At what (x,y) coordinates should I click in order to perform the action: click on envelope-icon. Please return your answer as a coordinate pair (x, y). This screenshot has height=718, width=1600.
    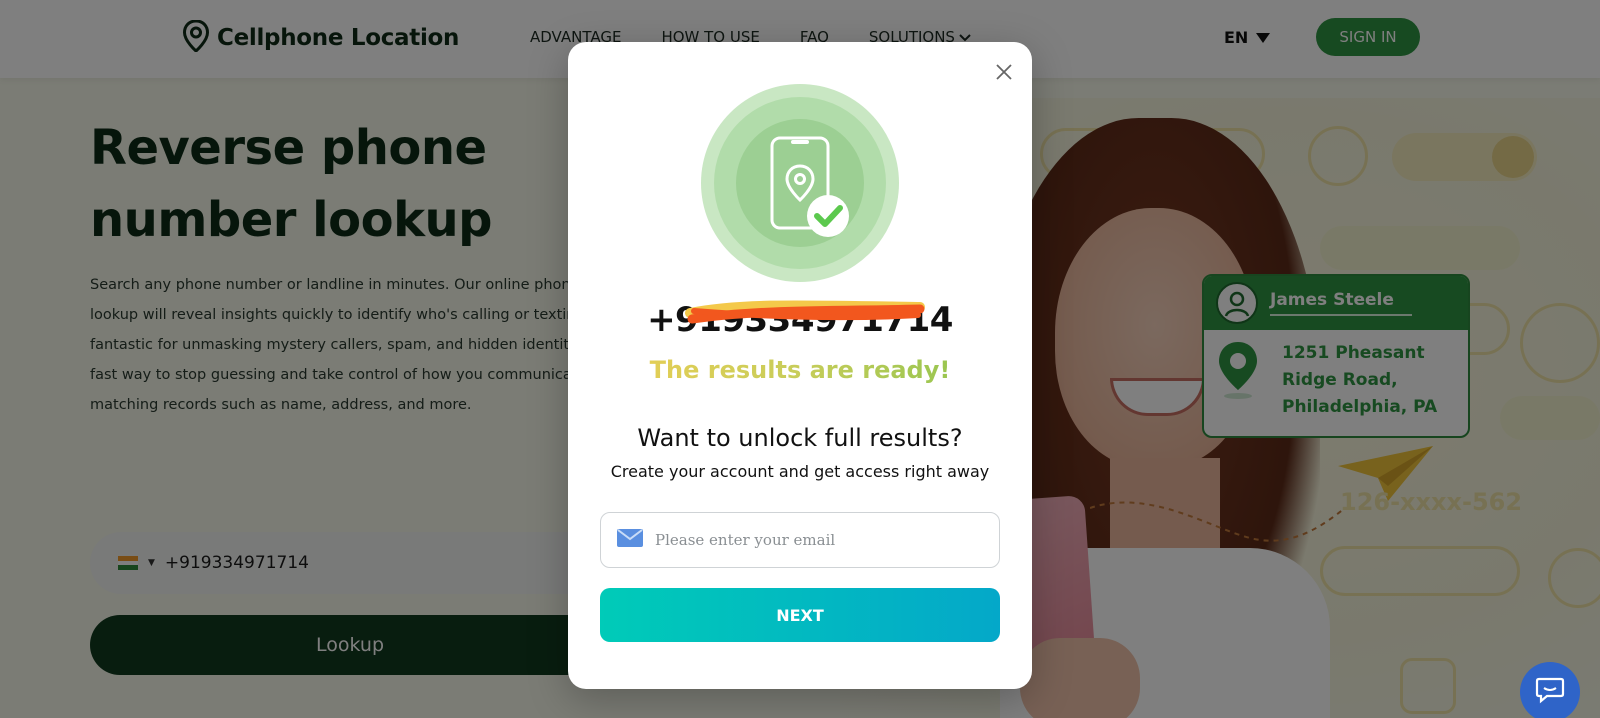
    Looking at the image, I should click on (630, 540).